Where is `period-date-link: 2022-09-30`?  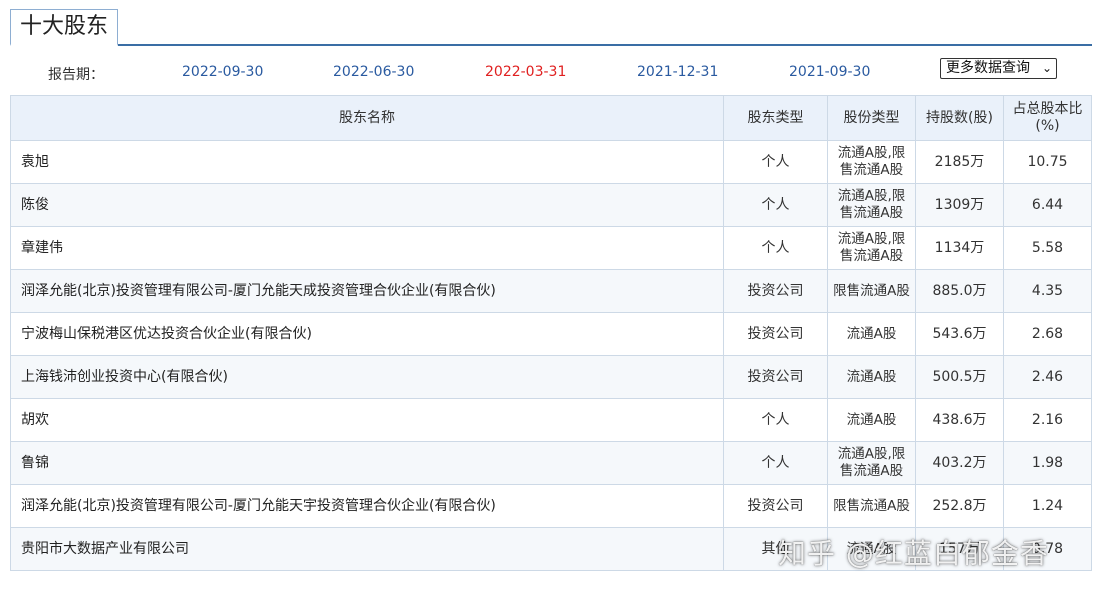 period-date-link: 2022-09-30 is located at coordinates (222, 72).